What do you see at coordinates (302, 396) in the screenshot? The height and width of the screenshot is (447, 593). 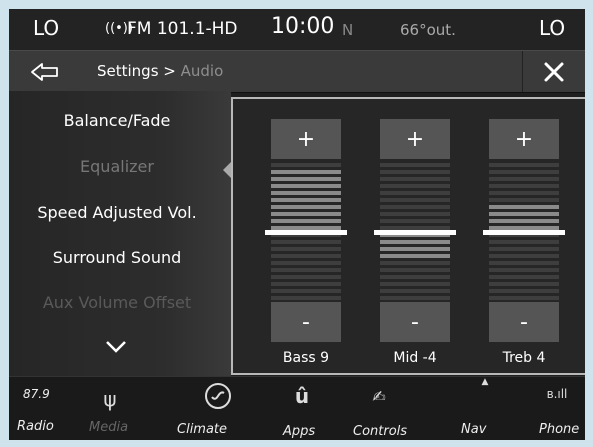 I see `apps-icon: û` at bounding box center [302, 396].